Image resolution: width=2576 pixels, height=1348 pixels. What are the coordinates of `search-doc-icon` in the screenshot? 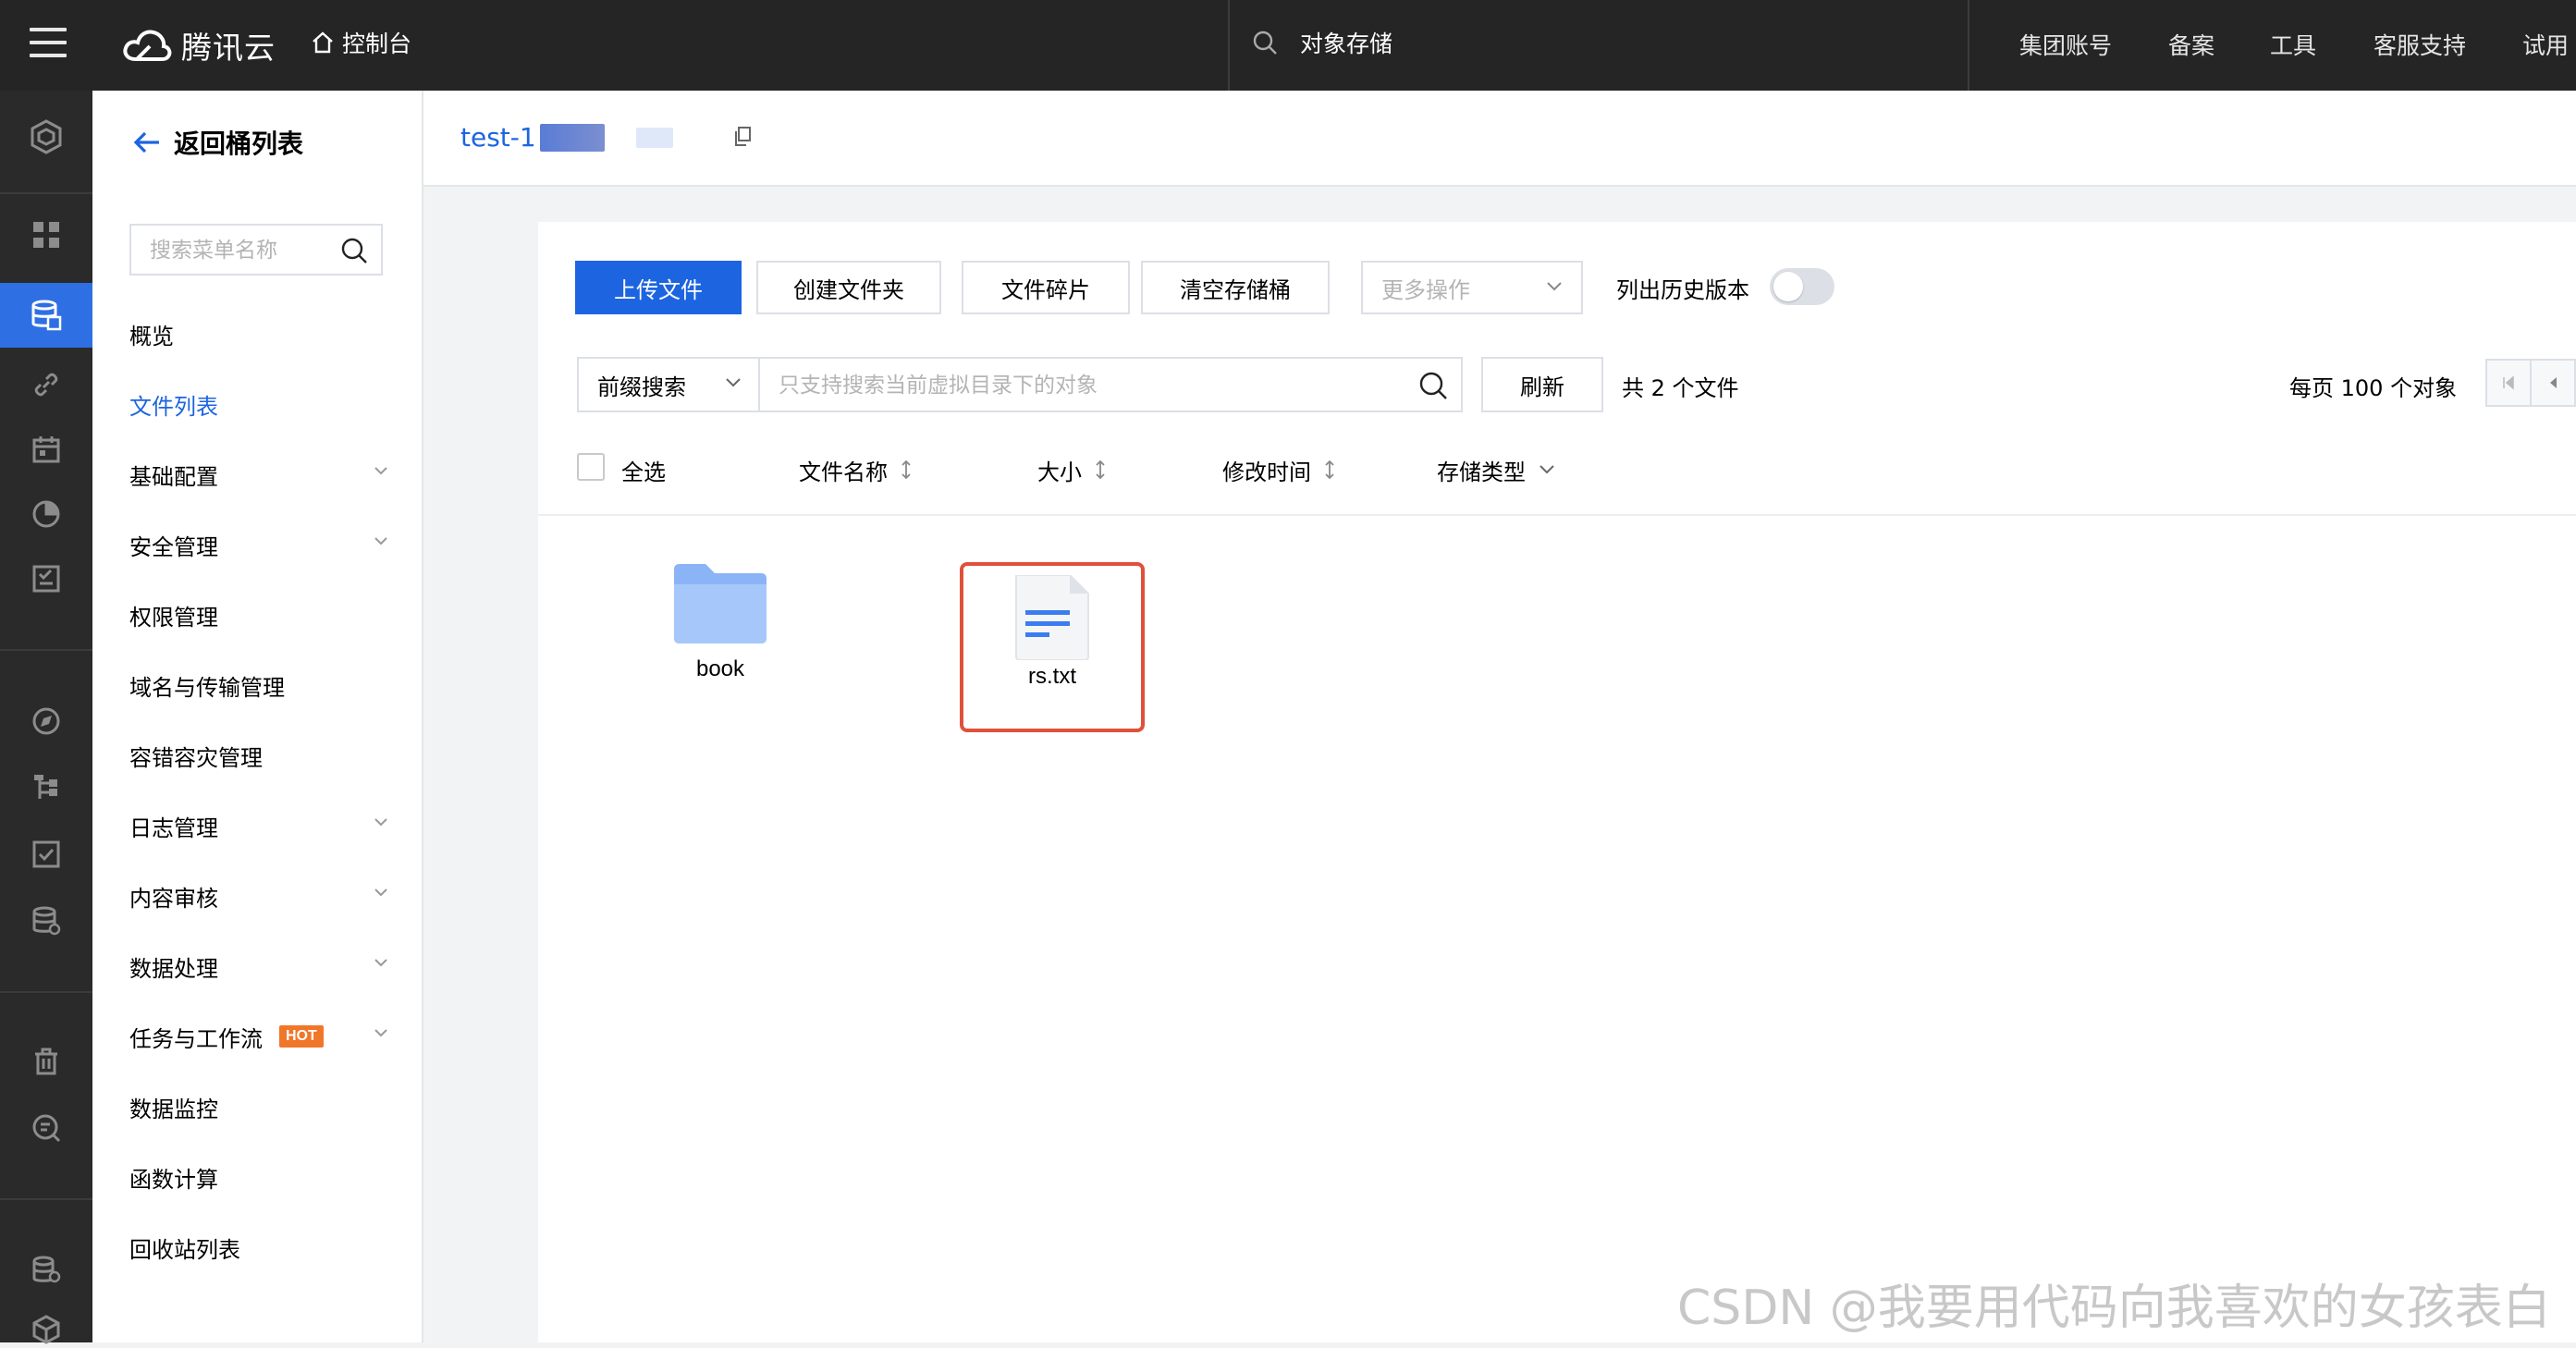 It's located at (46, 1127).